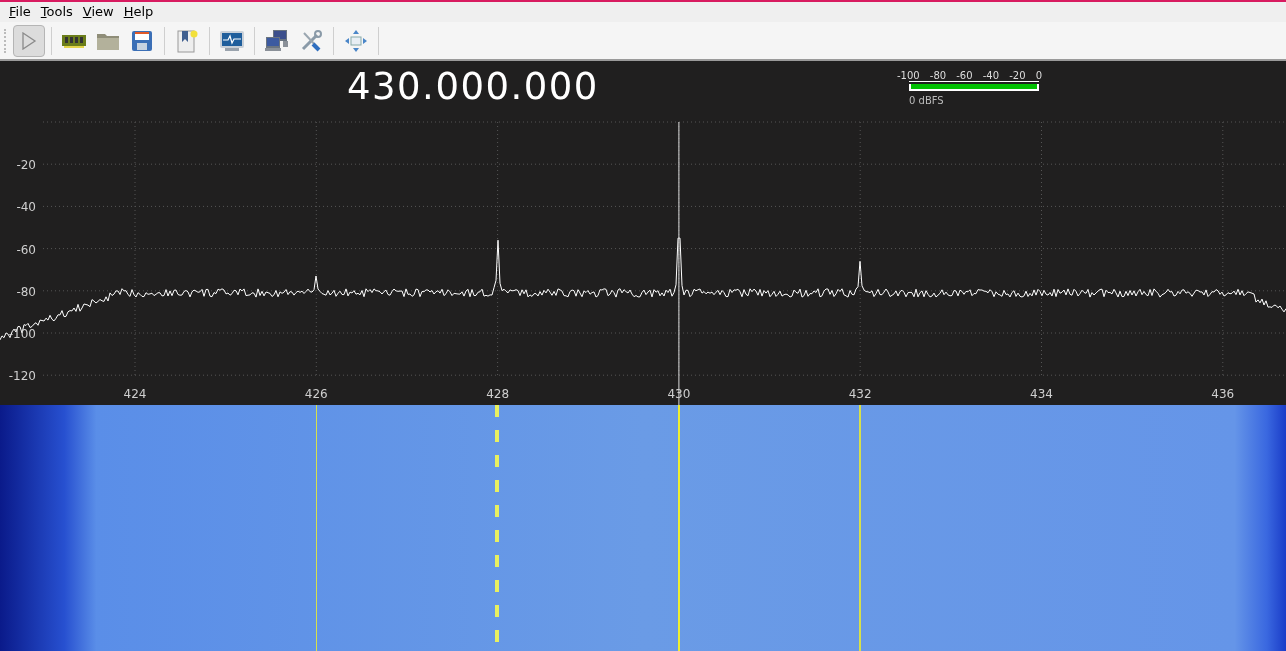  I want to click on meter-scale-label: -100, so click(908, 76).